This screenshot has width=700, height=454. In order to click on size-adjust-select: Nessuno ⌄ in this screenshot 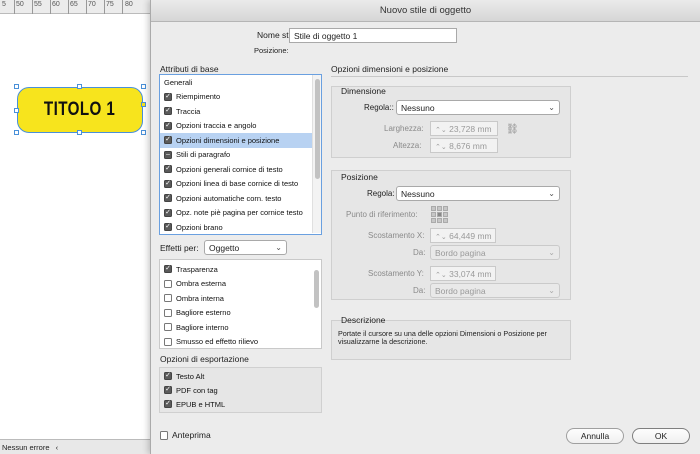, I will do `click(478, 107)`.